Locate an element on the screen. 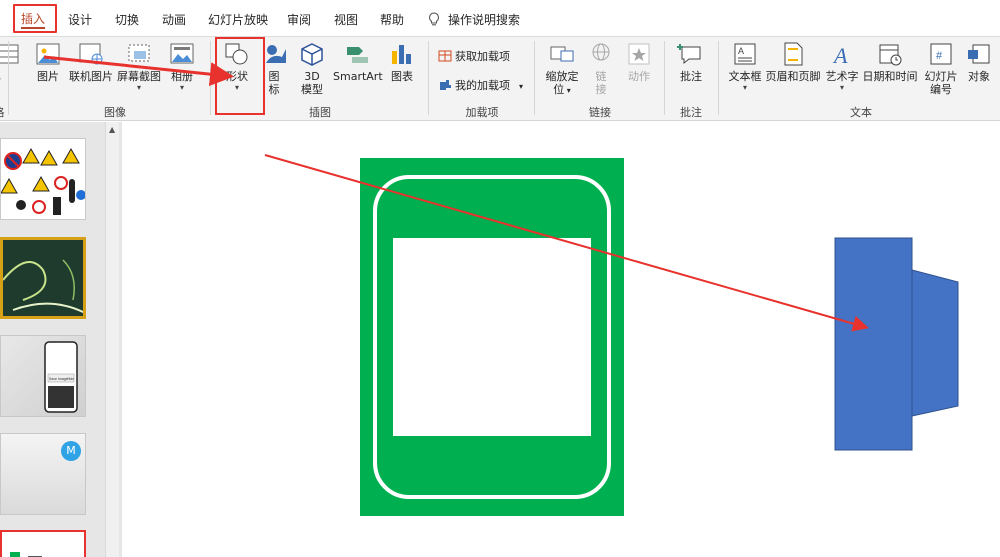 Image resolution: width=1000 pixels, height=557 pixels. wordart-caret: ▾ is located at coordinates (842, 88).